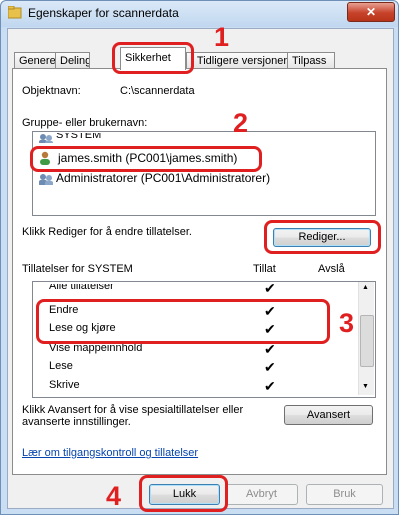 This screenshot has width=399, height=515. I want to click on callout-number-4: 4, so click(114, 496).